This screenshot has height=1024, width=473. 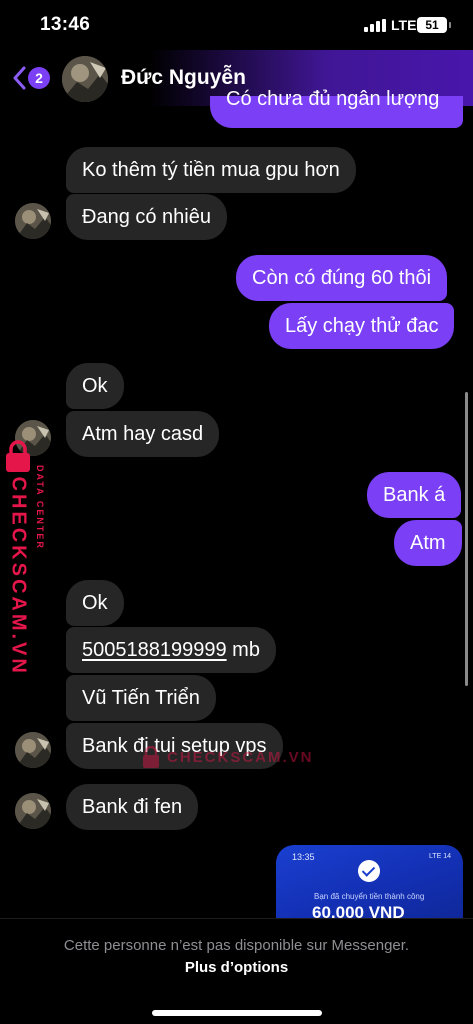 What do you see at coordinates (333, 99) in the screenshot?
I see `message-text: Có chưa đủ ngân lượng` at bounding box center [333, 99].